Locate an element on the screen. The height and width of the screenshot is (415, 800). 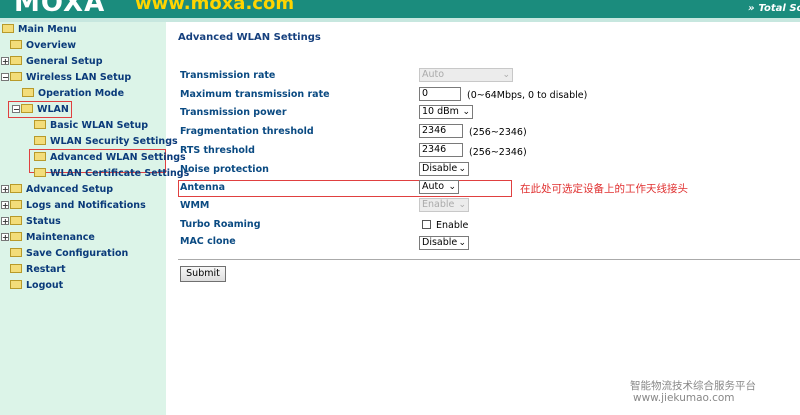
sidebar-main-menu: Main Menu is located at coordinates (39, 30).